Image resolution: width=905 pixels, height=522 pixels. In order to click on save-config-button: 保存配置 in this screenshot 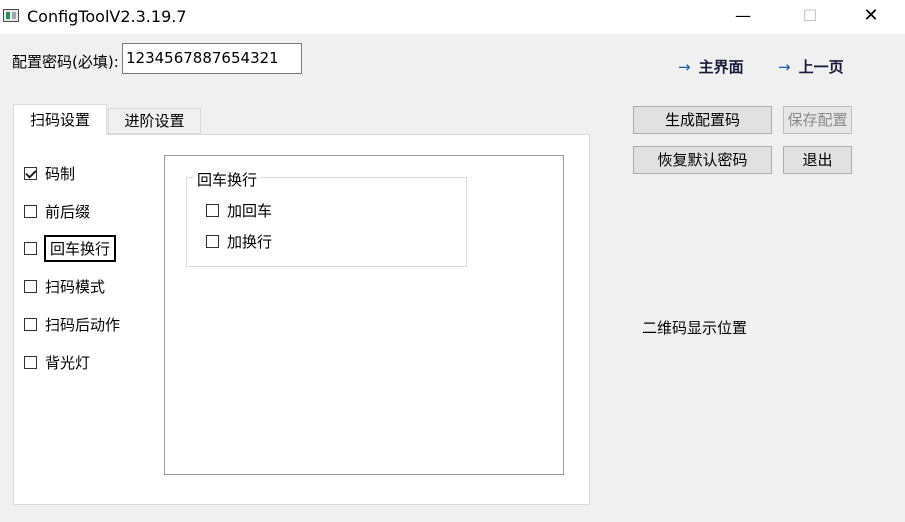, I will do `click(817, 120)`.